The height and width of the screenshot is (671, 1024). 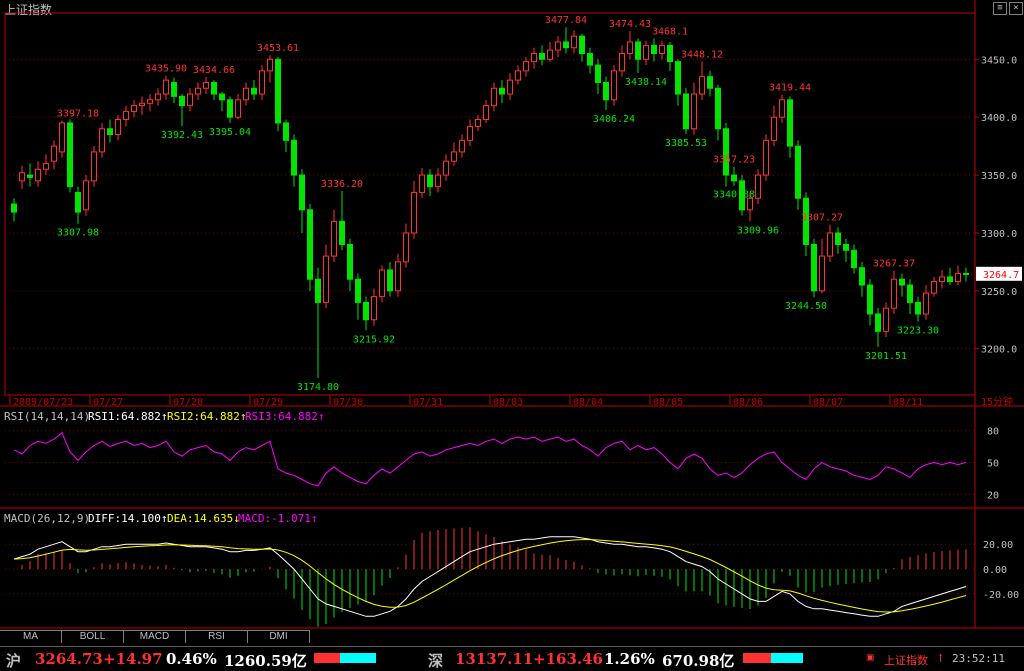 What do you see at coordinates (508, 402) in the screenshot?
I see `date-label: 08/03` at bounding box center [508, 402].